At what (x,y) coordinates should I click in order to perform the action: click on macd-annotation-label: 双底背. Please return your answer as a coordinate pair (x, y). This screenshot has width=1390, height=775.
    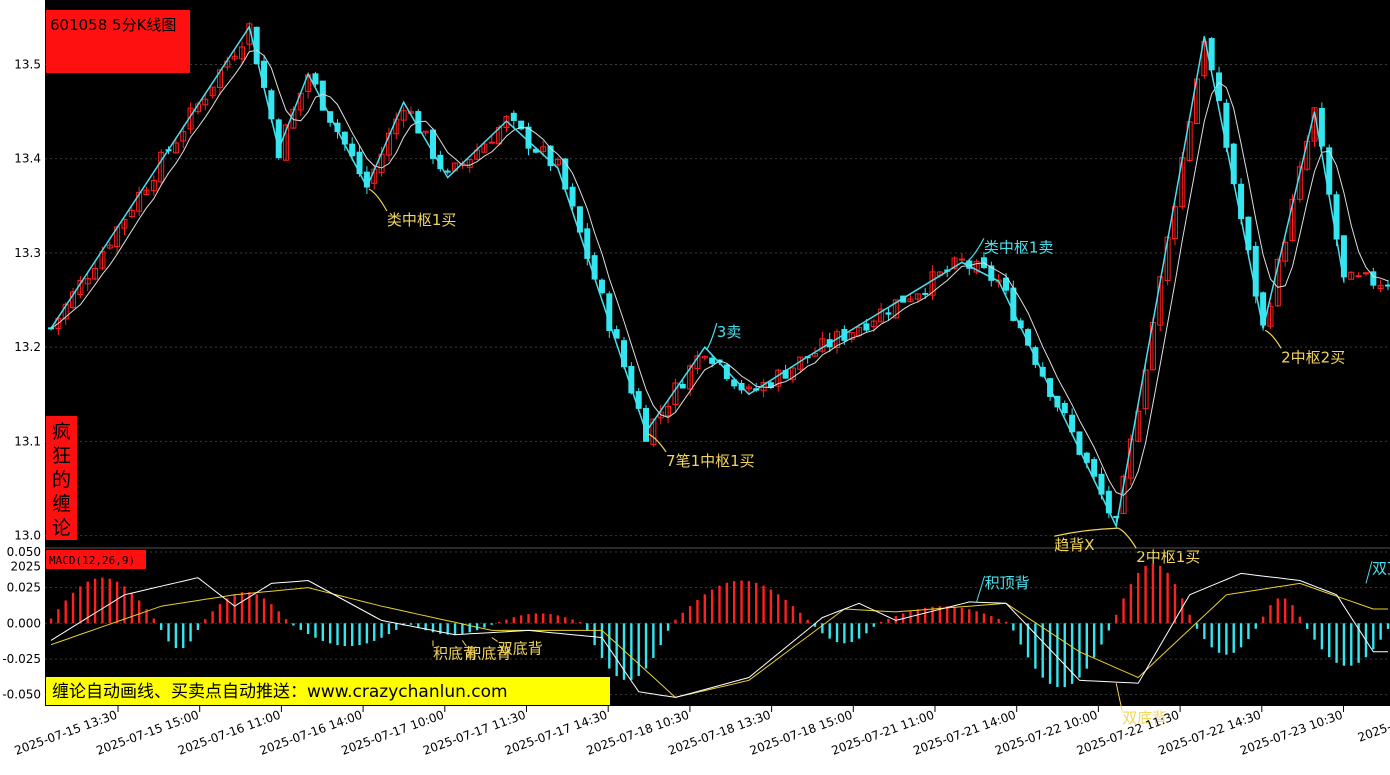
    Looking at the image, I should click on (520, 649).